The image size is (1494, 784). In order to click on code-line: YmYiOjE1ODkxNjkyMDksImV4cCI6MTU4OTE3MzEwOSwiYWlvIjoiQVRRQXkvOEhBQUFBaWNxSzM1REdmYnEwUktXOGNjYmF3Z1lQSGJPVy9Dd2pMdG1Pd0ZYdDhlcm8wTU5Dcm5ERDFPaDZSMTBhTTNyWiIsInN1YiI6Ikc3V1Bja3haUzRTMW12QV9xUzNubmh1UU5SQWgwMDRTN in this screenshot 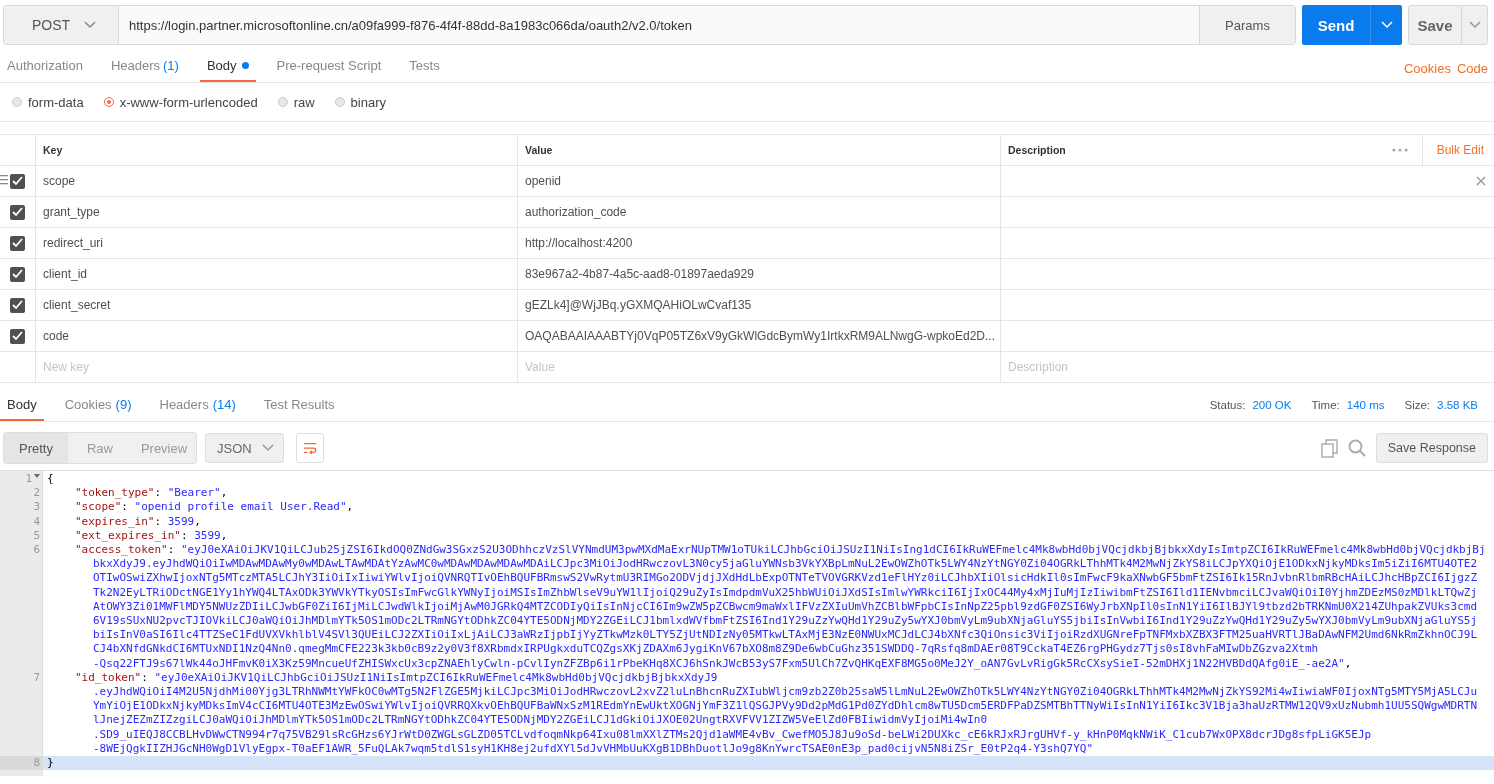, I will do `click(785, 706)`.